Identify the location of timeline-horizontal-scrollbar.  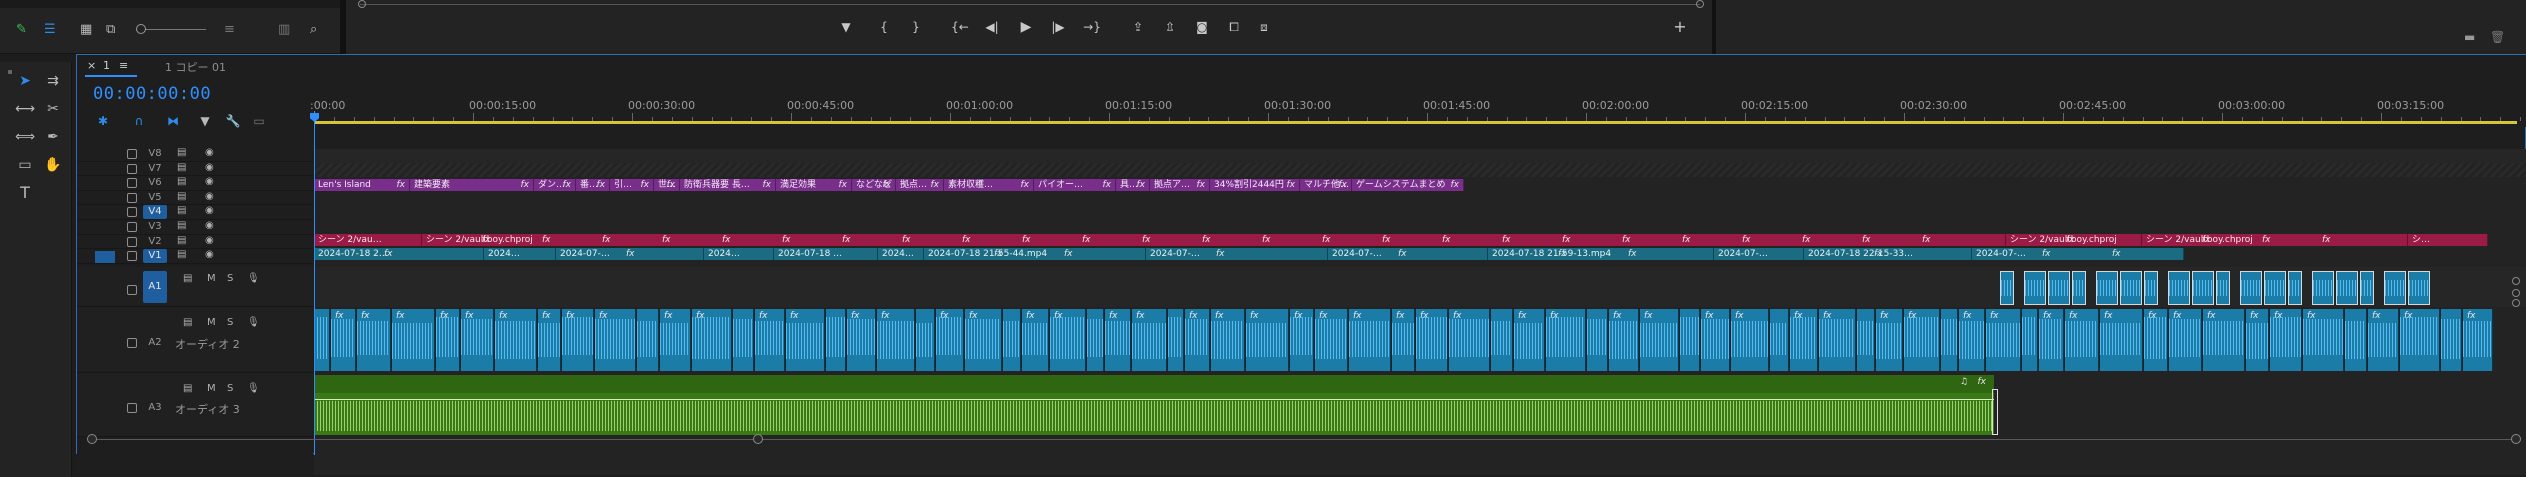
(1304, 440).